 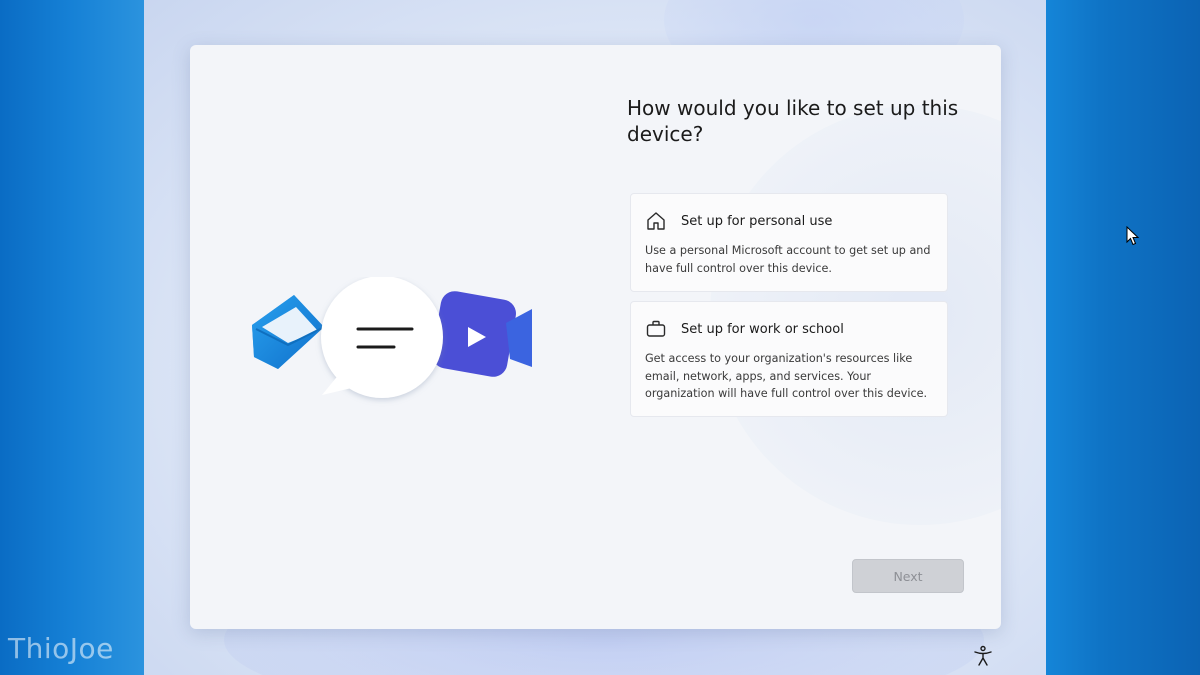 I want to click on option-title: Set up for work or school, so click(x=762, y=329).